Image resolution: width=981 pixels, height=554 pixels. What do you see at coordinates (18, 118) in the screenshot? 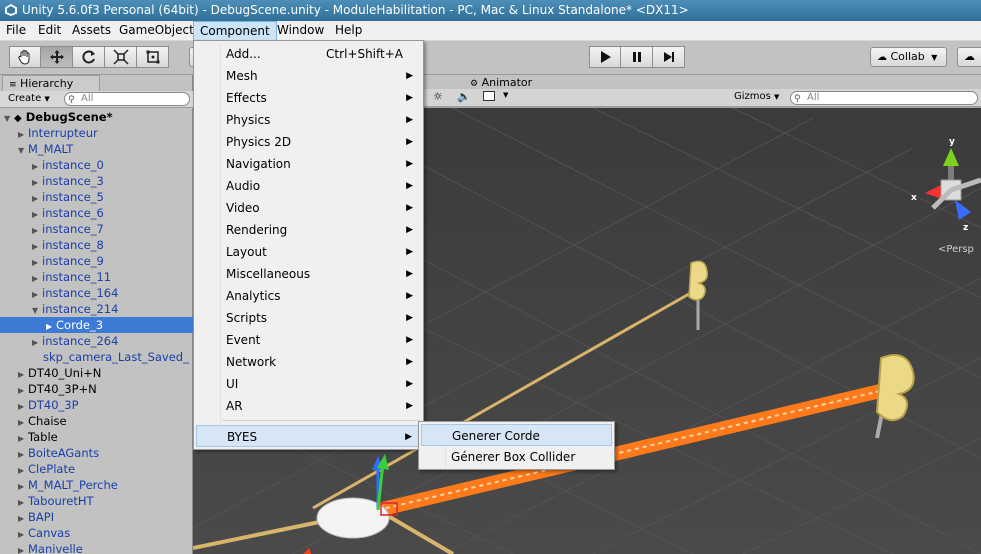
I see `unity-scene-icon: ◆` at bounding box center [18, 118].